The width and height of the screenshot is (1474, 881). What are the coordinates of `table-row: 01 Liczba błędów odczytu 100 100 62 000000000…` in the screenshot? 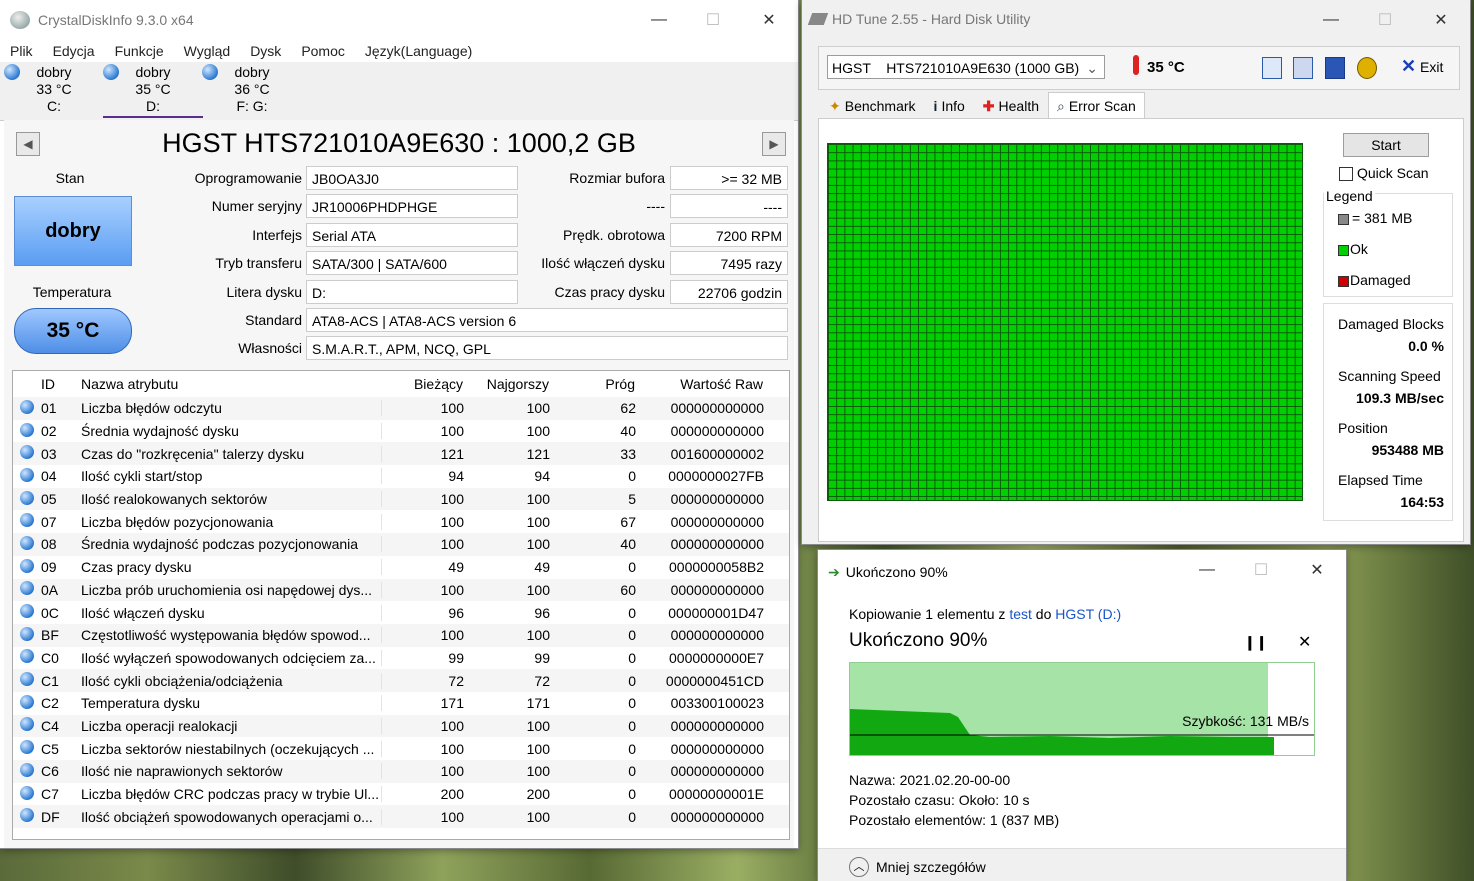 It's located at (401, 408).